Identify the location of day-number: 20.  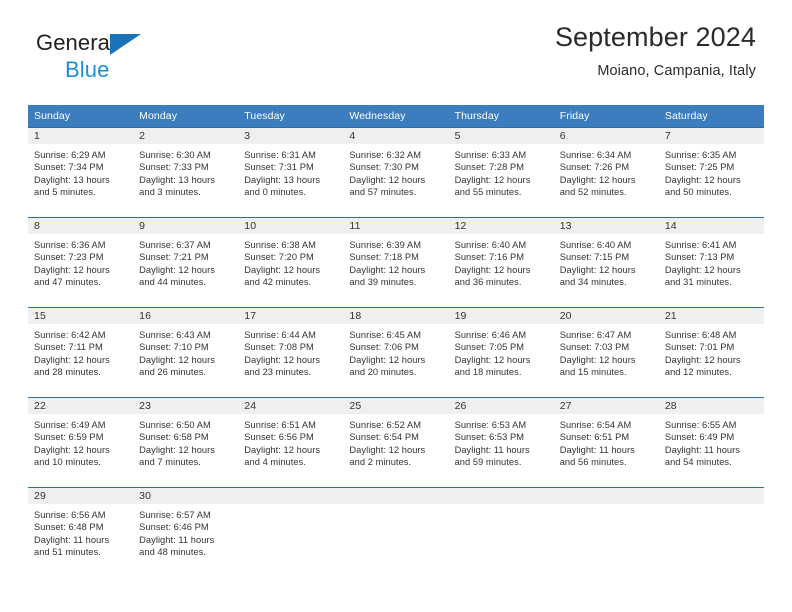
(606, 316).